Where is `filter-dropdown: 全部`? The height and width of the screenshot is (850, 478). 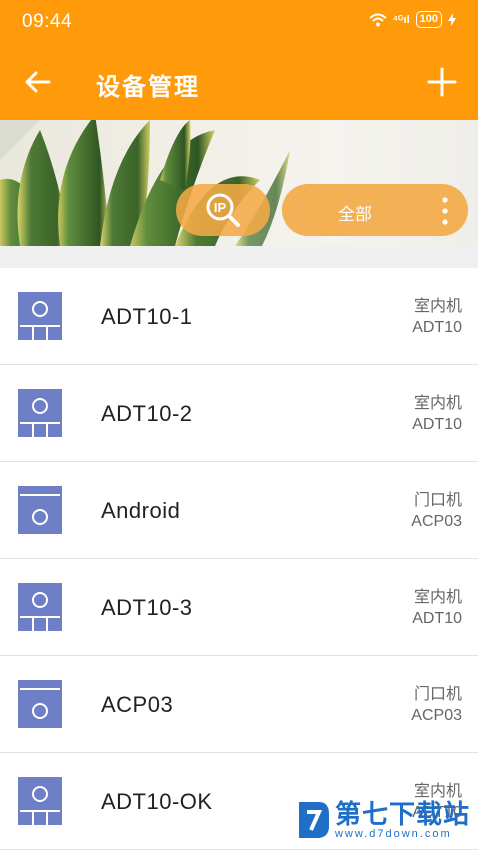 filter-dropdown: 全部 is located at coordinates (375, 210).